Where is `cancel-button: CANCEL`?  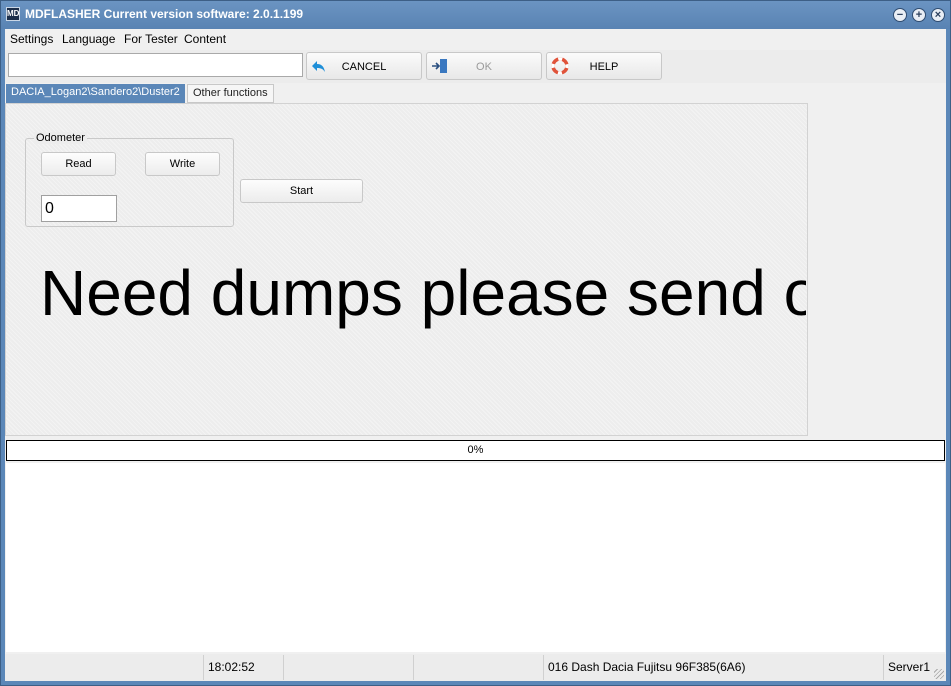 cancel-button: CANCEL is located at coordinates (364, 66).